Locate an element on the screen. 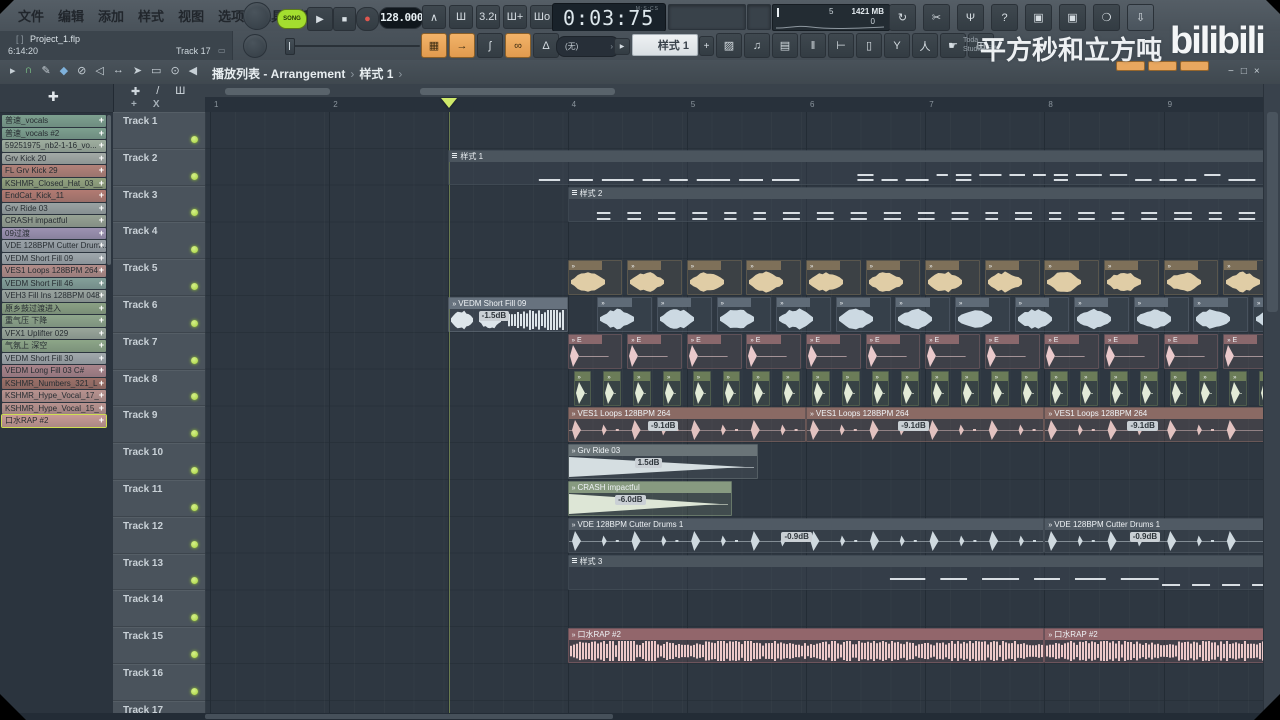  hit-clip-t6-11: » is located at coordinates (1258, 314).